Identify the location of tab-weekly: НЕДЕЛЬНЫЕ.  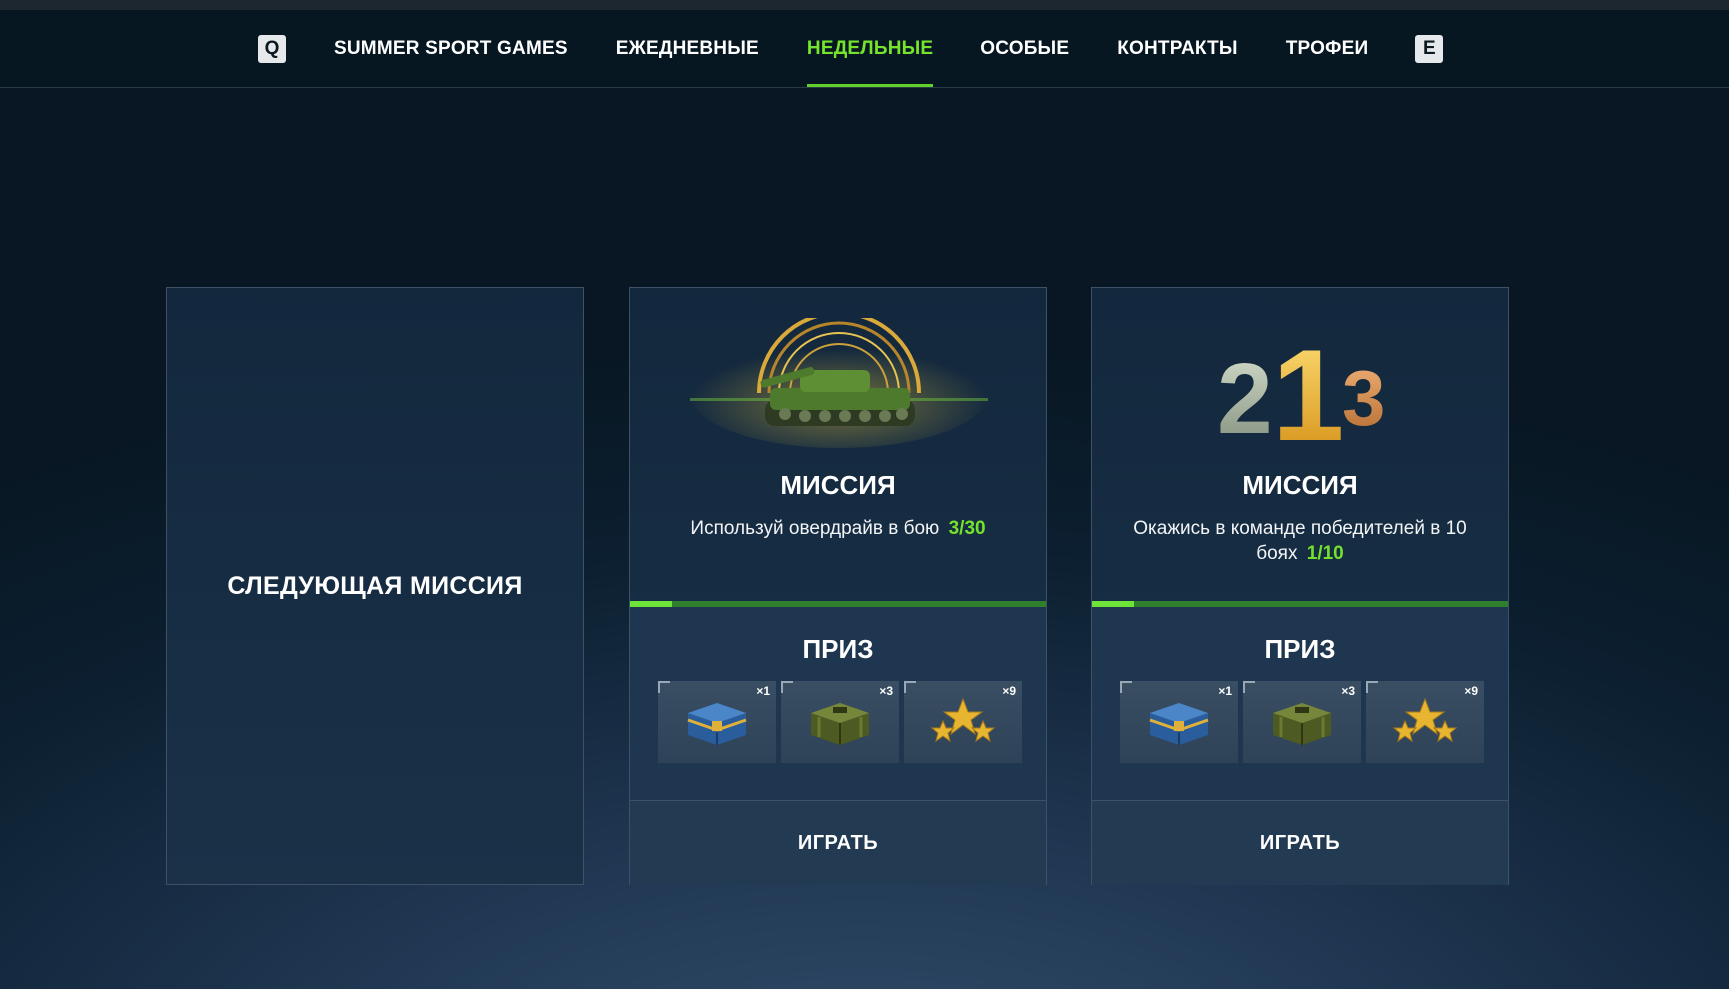
(870, 48).